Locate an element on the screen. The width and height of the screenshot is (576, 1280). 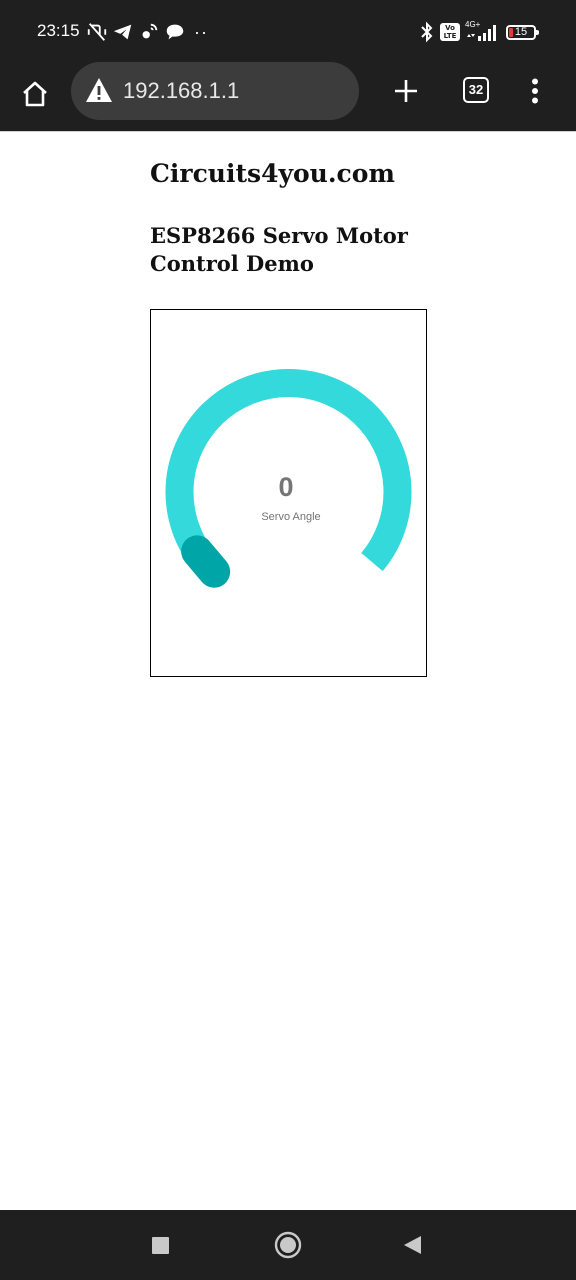
battery-icon: 15 is located at coordinates (522, 32).